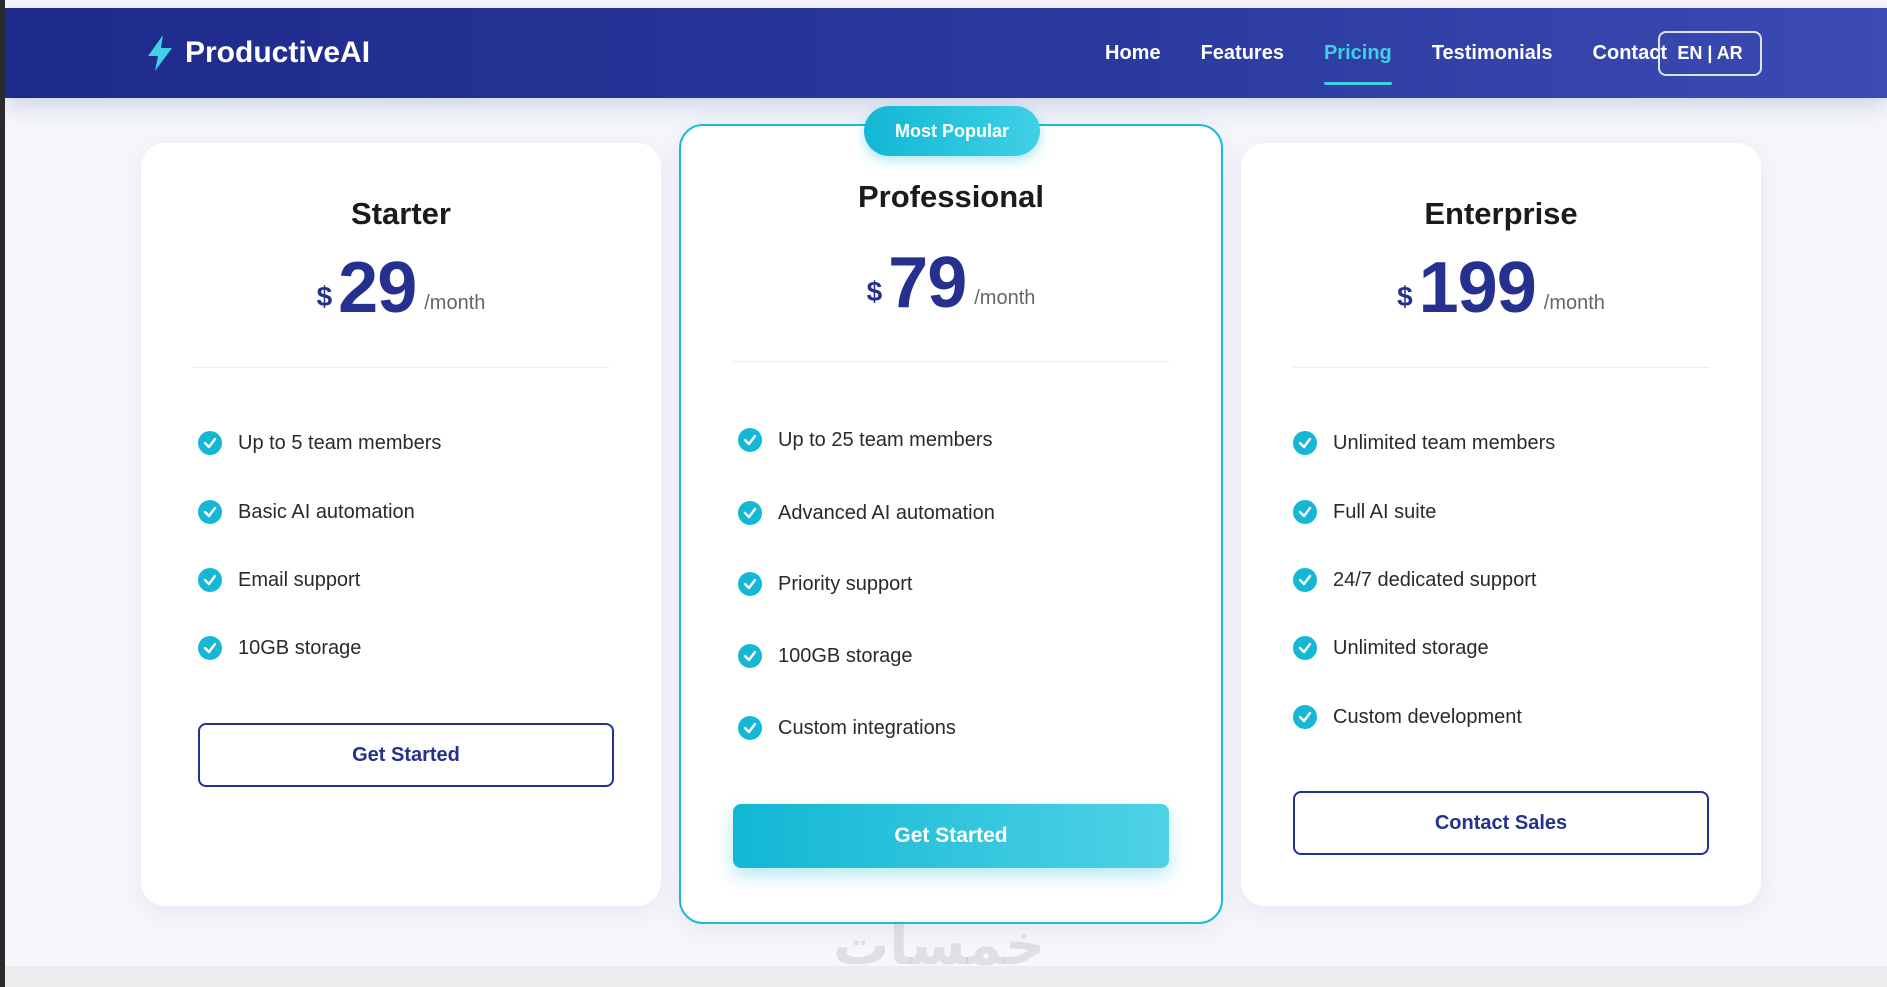 The height and width of the screenshot is (987, 1887). I want to click on feature-text: Email support, so click(299, 579).